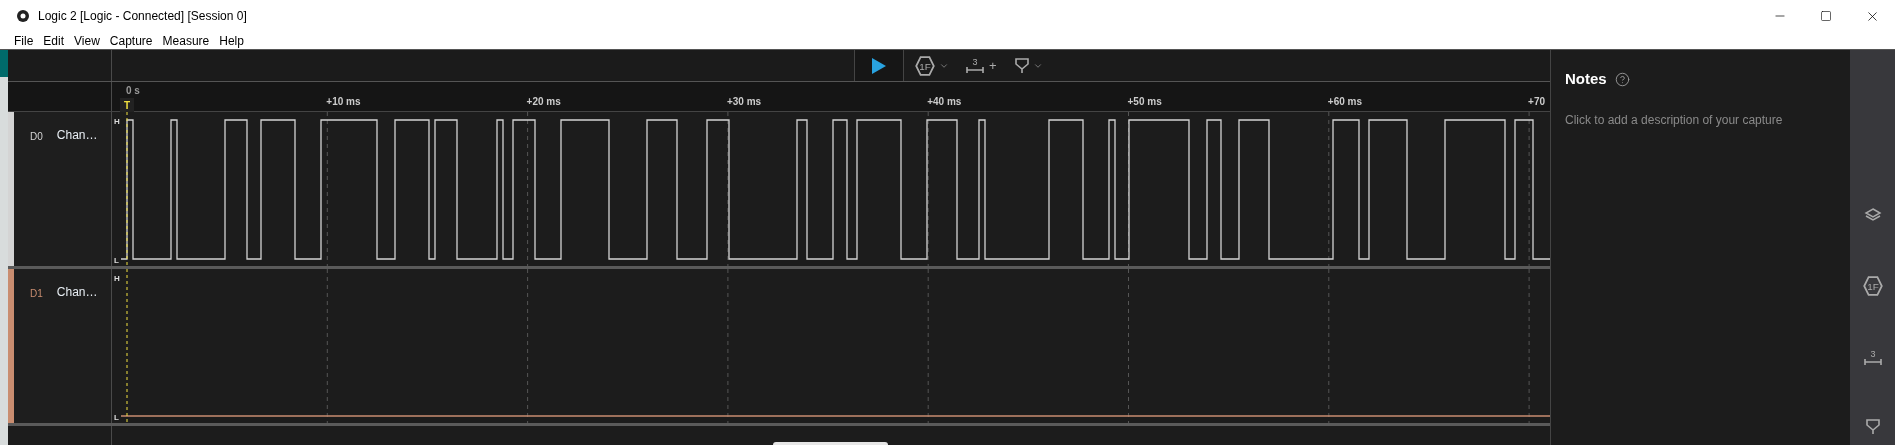 The width and height of the screenshot is (1895, 445). What do you see at coordinates (87, 40) in the screenshot?
I see `menu-item: View` at bounding box center [87, 40].